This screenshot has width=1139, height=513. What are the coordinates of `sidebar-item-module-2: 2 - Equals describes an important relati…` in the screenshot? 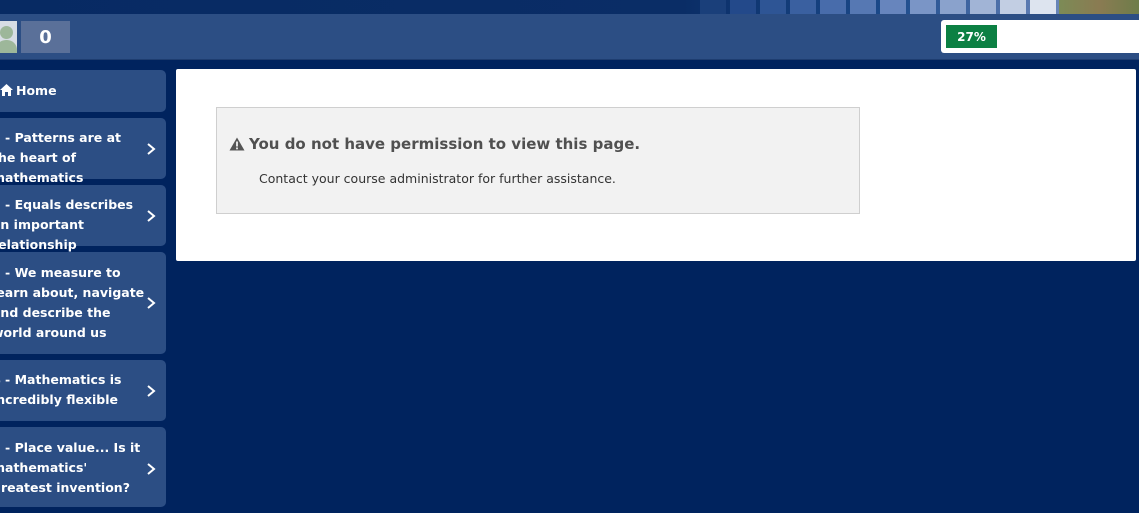 It's located at (83, 218).